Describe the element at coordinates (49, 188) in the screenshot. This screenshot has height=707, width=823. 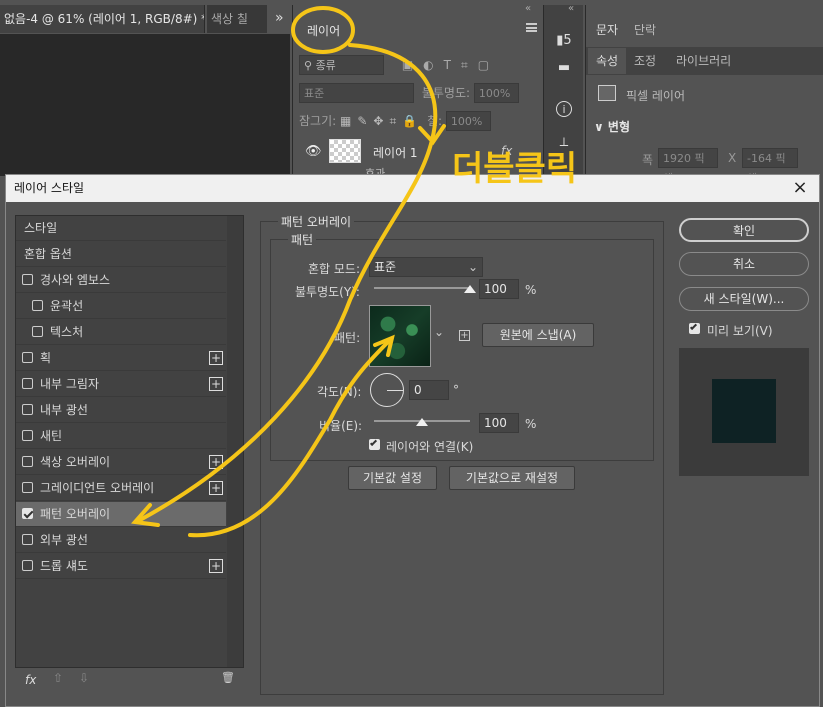
I see `dialog-title: 레이어 스타일` at that location.